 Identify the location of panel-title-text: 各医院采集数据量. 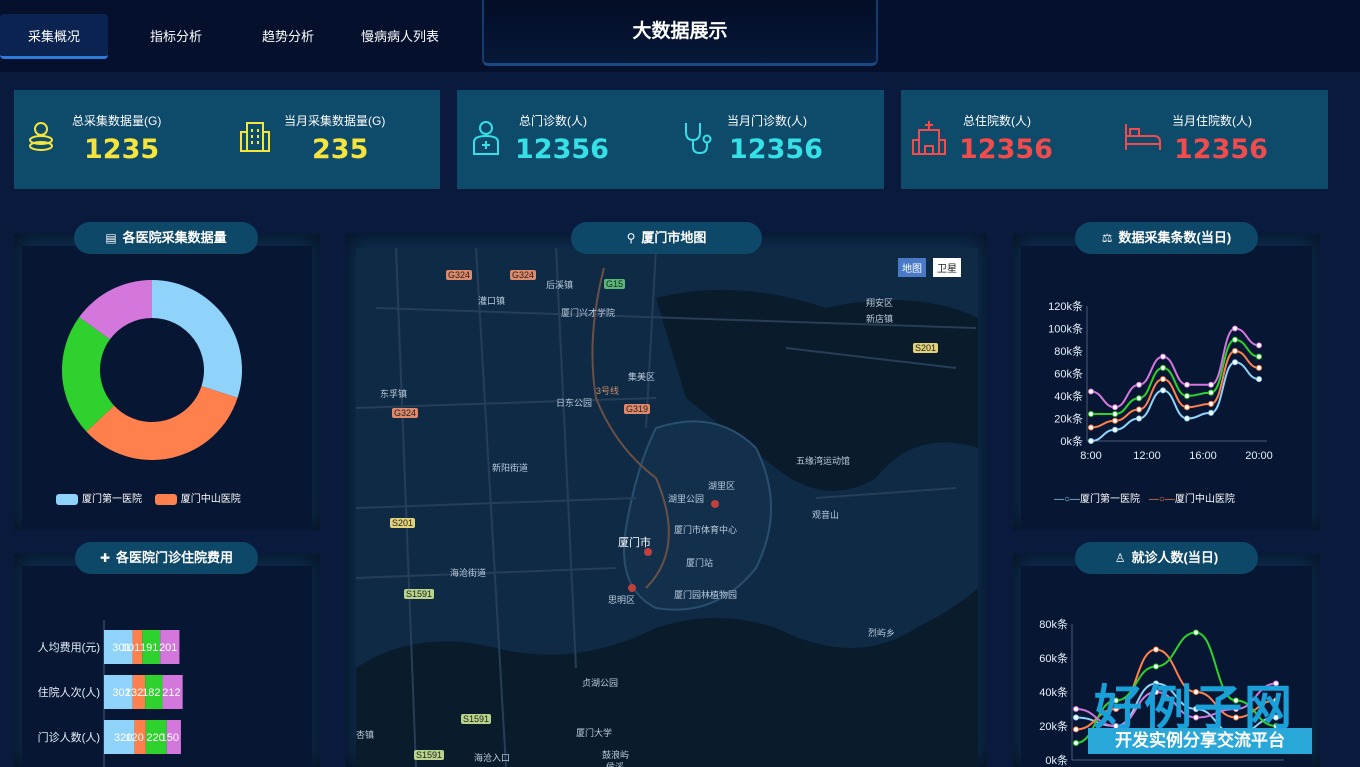
(174, 237).